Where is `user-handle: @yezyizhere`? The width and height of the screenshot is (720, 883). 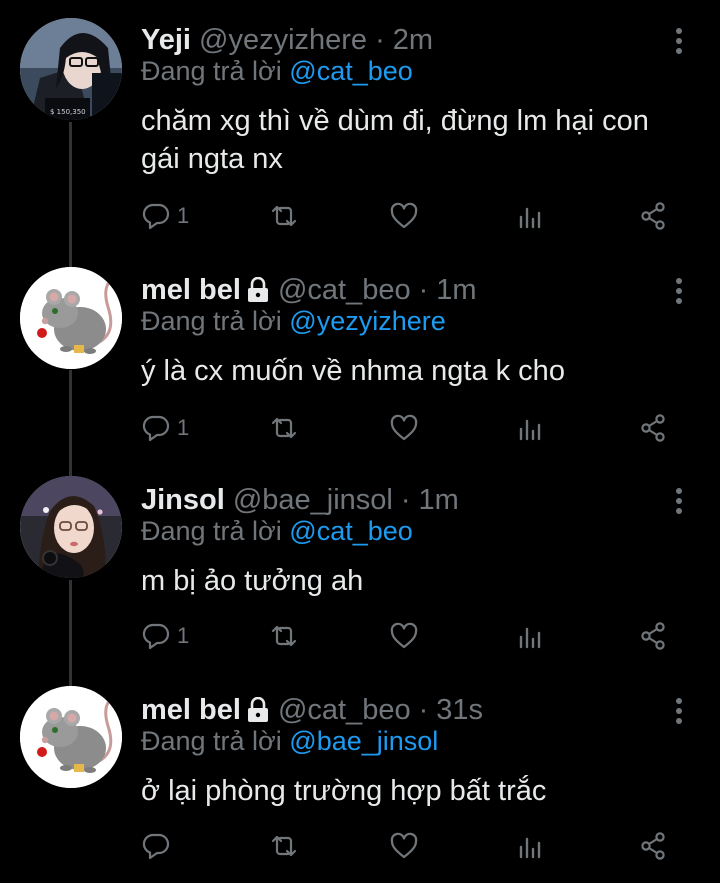 user-handle: @yezyizhere is located at coordinates (283, 40).